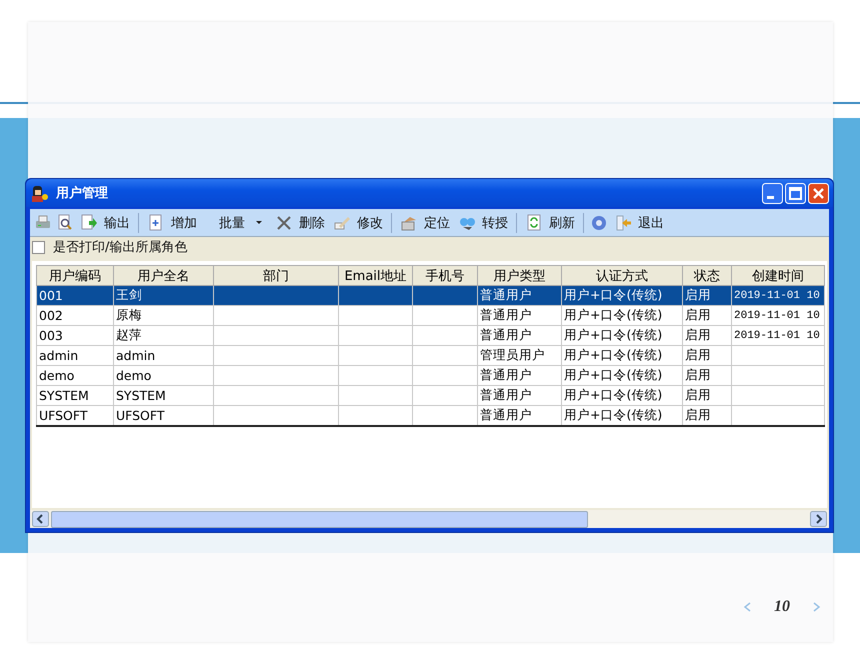  Describe the element at coordinates (312, 223) in the screenshot. I see `toolbar-button: 删除` at that location.